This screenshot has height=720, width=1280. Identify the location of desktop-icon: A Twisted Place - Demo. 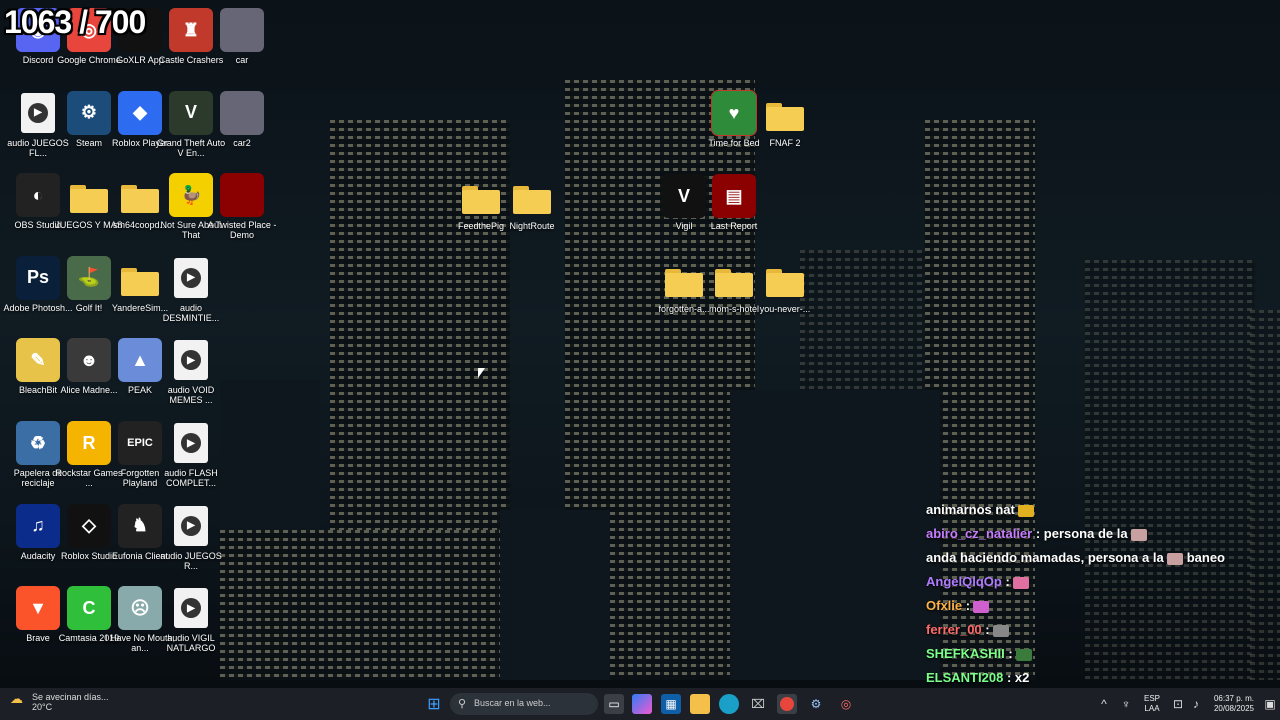
(242, 211).